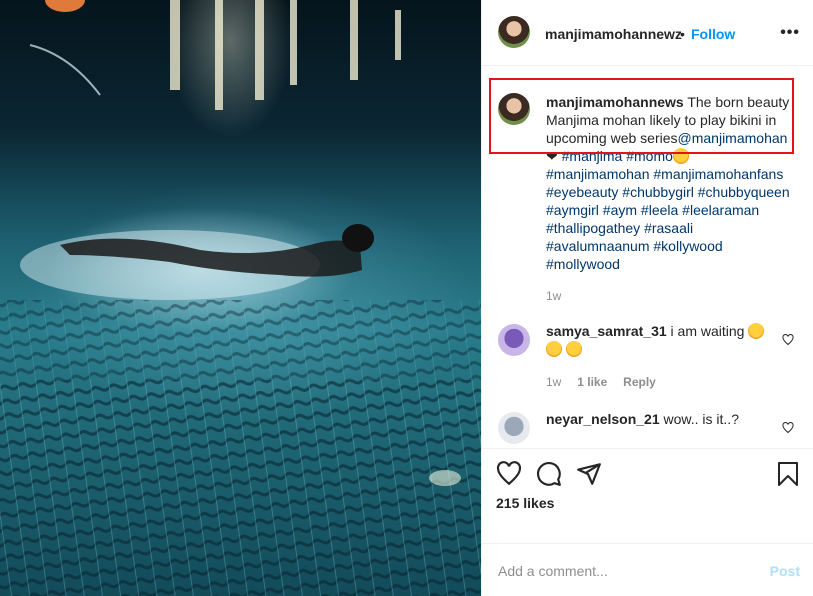  I want to click on comment-text: wow.. is it..?, so click(701, 419).